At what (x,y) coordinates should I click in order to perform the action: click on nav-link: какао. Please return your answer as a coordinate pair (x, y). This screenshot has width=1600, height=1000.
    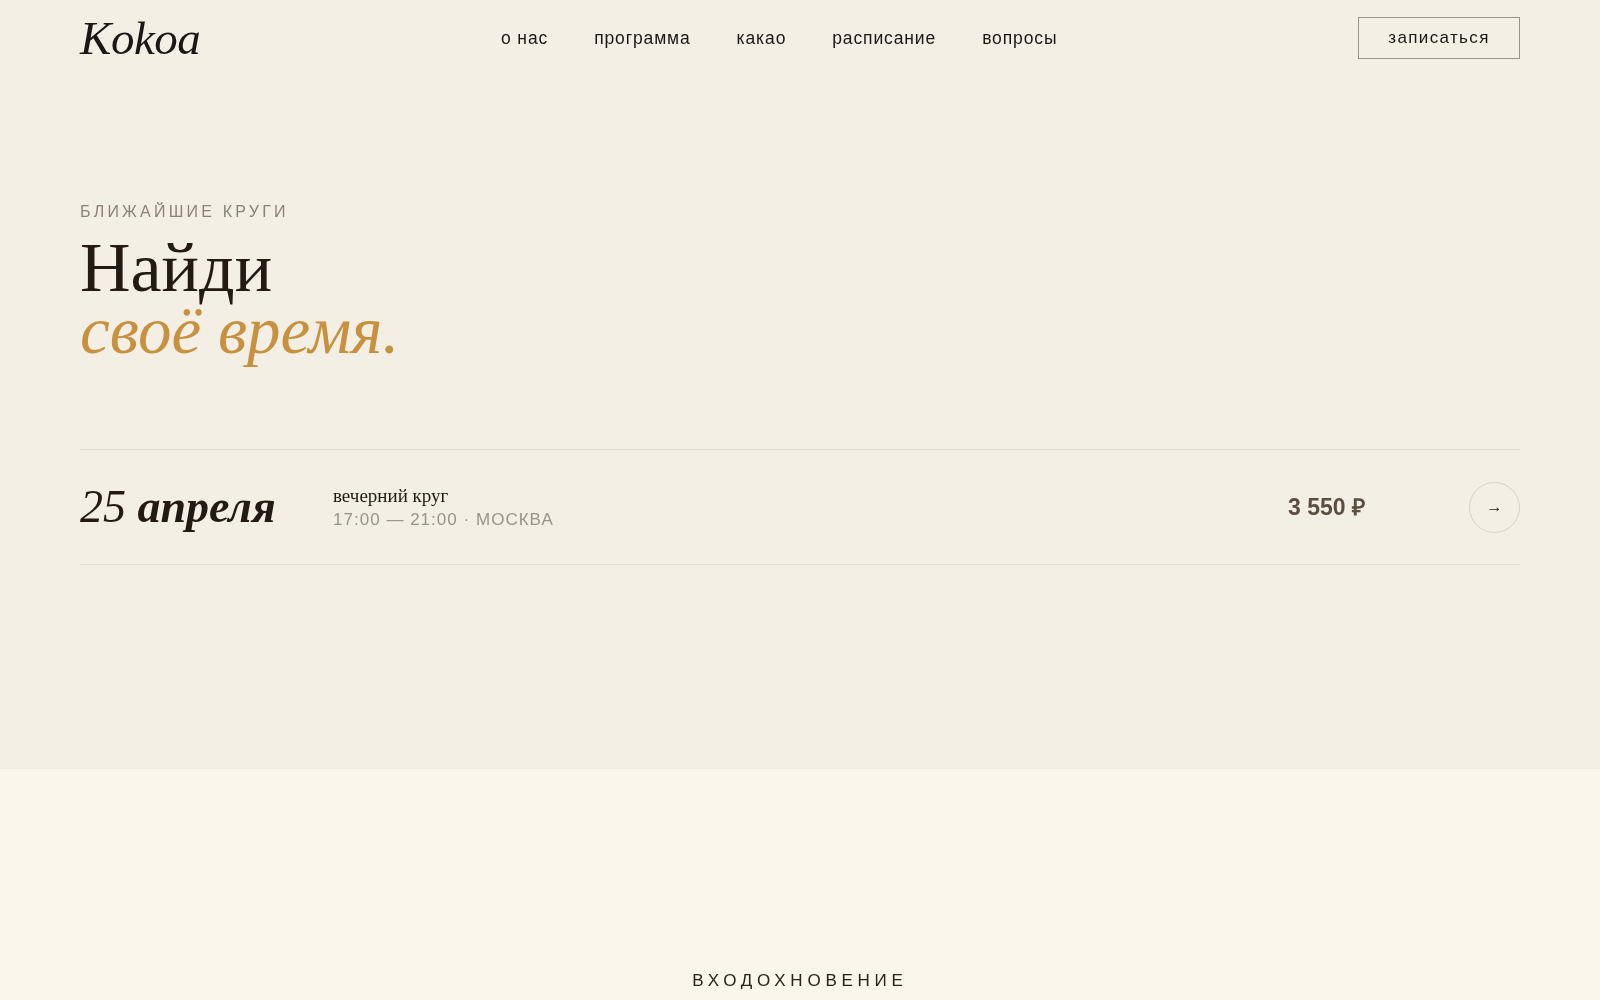
    Looking at the image, I should click on (761, 38).